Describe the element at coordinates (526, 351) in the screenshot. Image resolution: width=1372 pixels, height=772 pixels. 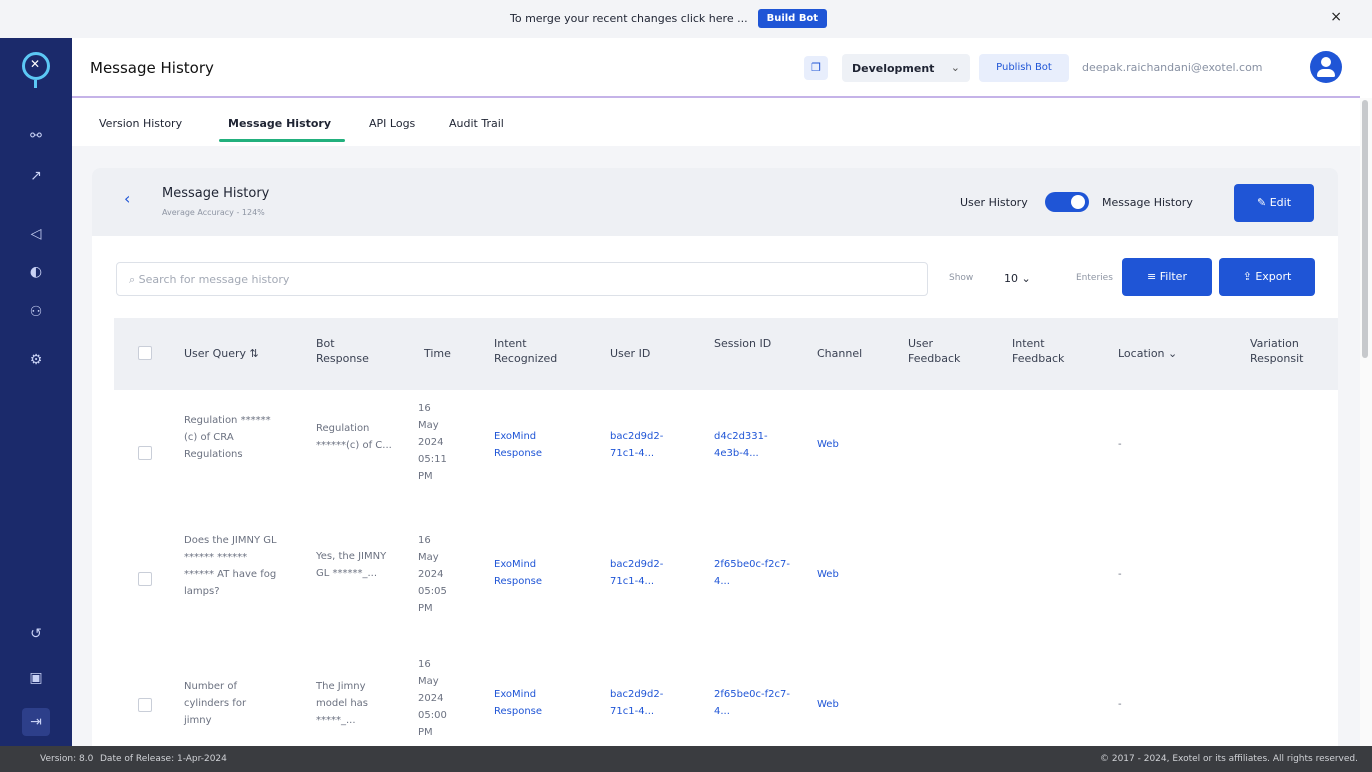
I see `th-intent: Intent Recognized` at that location.